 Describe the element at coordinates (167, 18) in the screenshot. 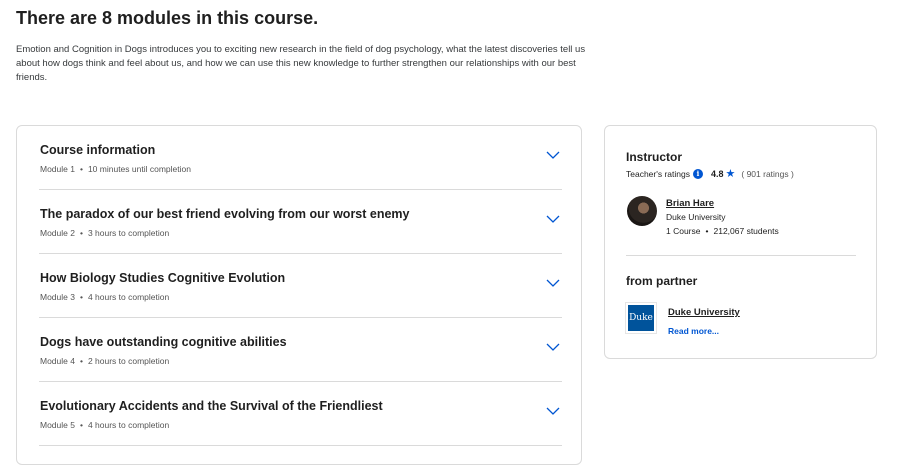

I see `page-title: There are 8 modules in this course.` at that location.